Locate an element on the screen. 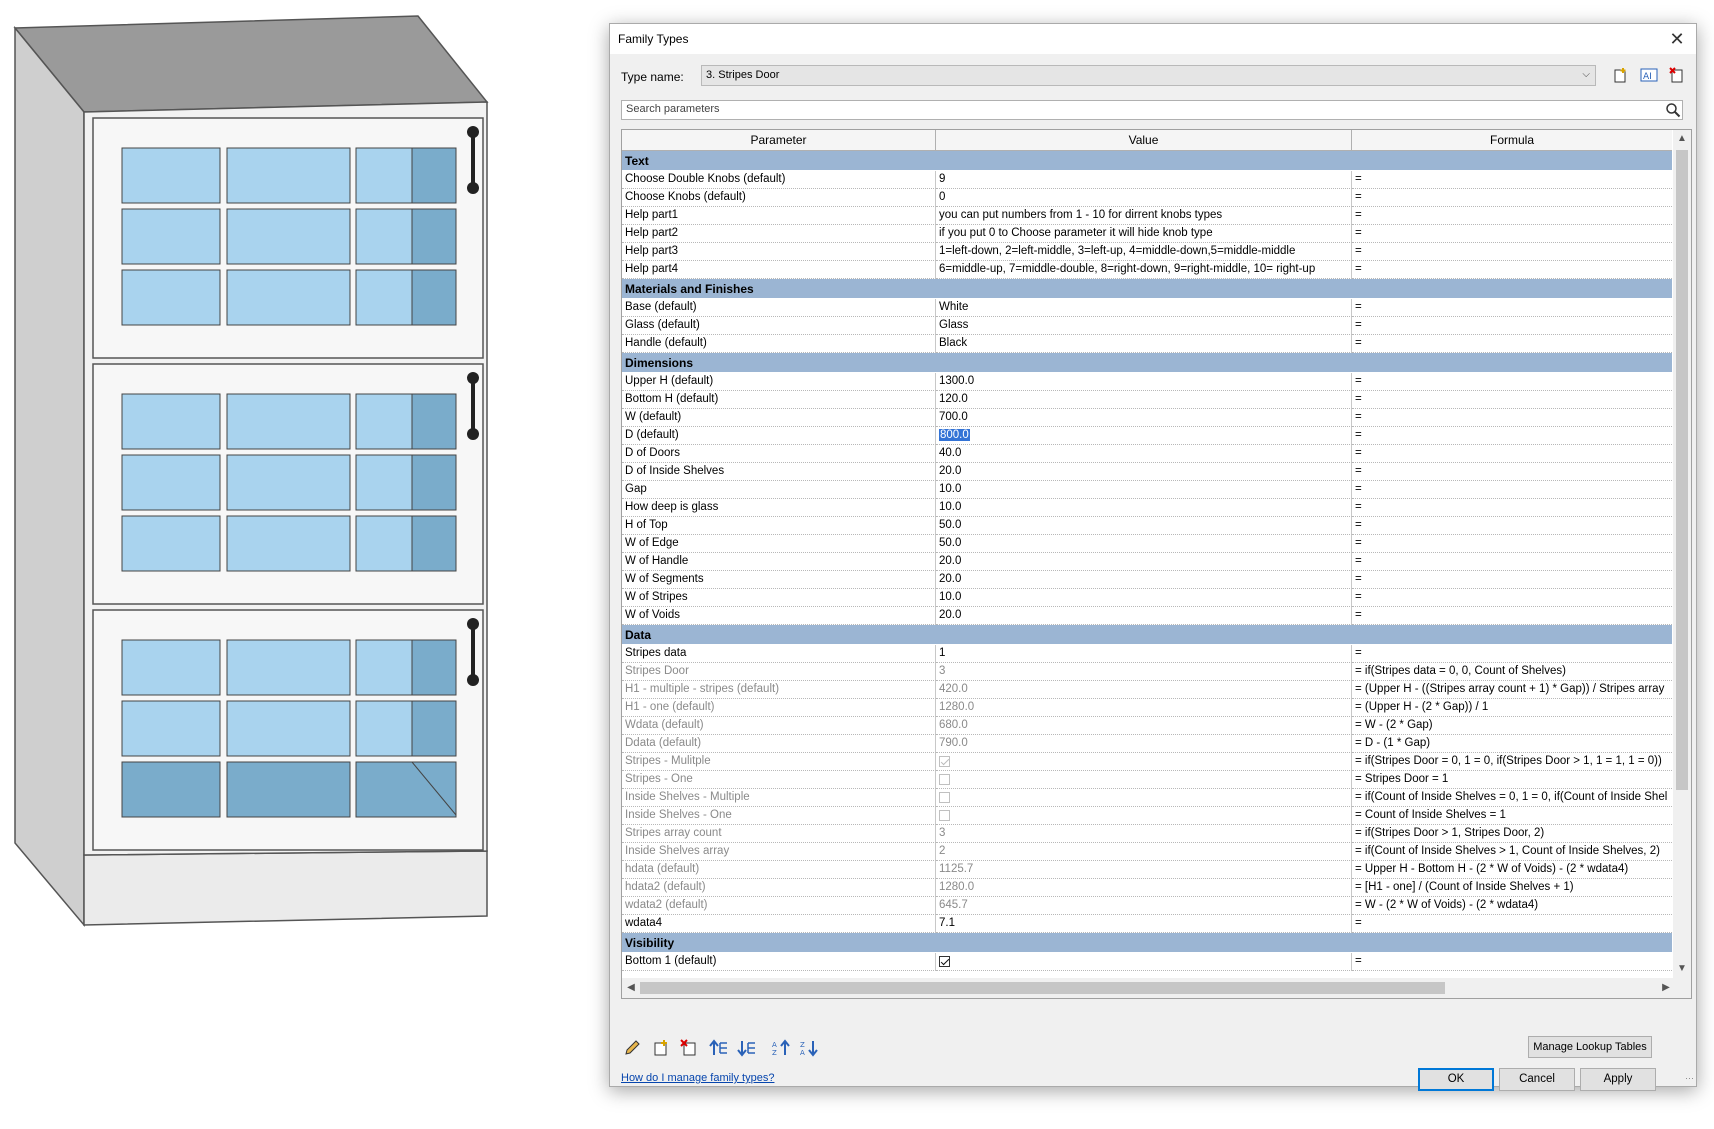  column-header-value: Value is located at coordinates (1144, 140).